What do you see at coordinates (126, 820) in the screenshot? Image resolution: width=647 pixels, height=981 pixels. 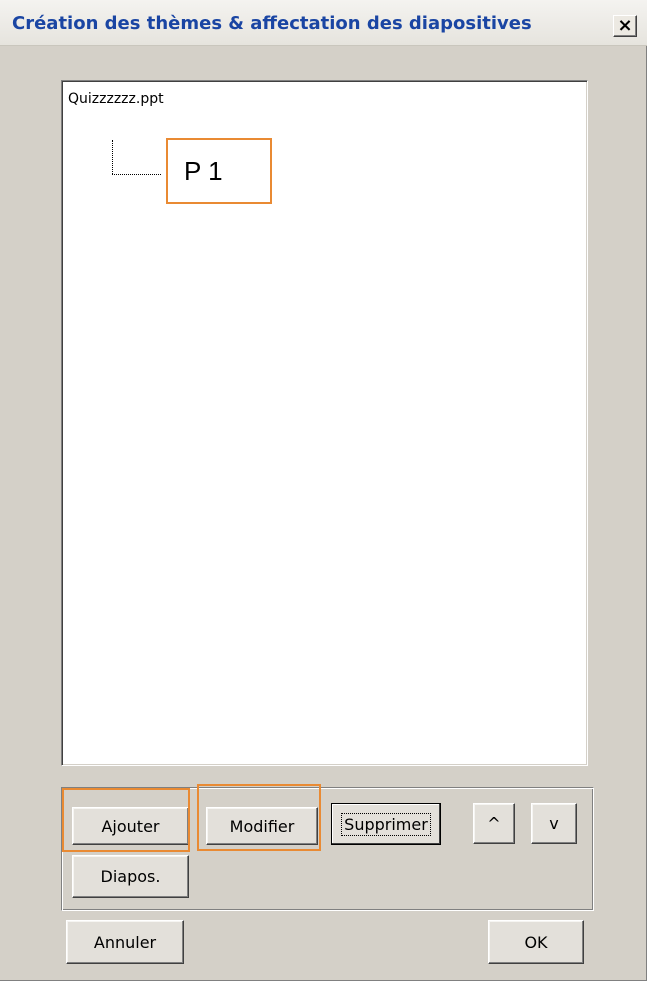 I see `ajouter-annotation-box` at bounding box center [126, 820].